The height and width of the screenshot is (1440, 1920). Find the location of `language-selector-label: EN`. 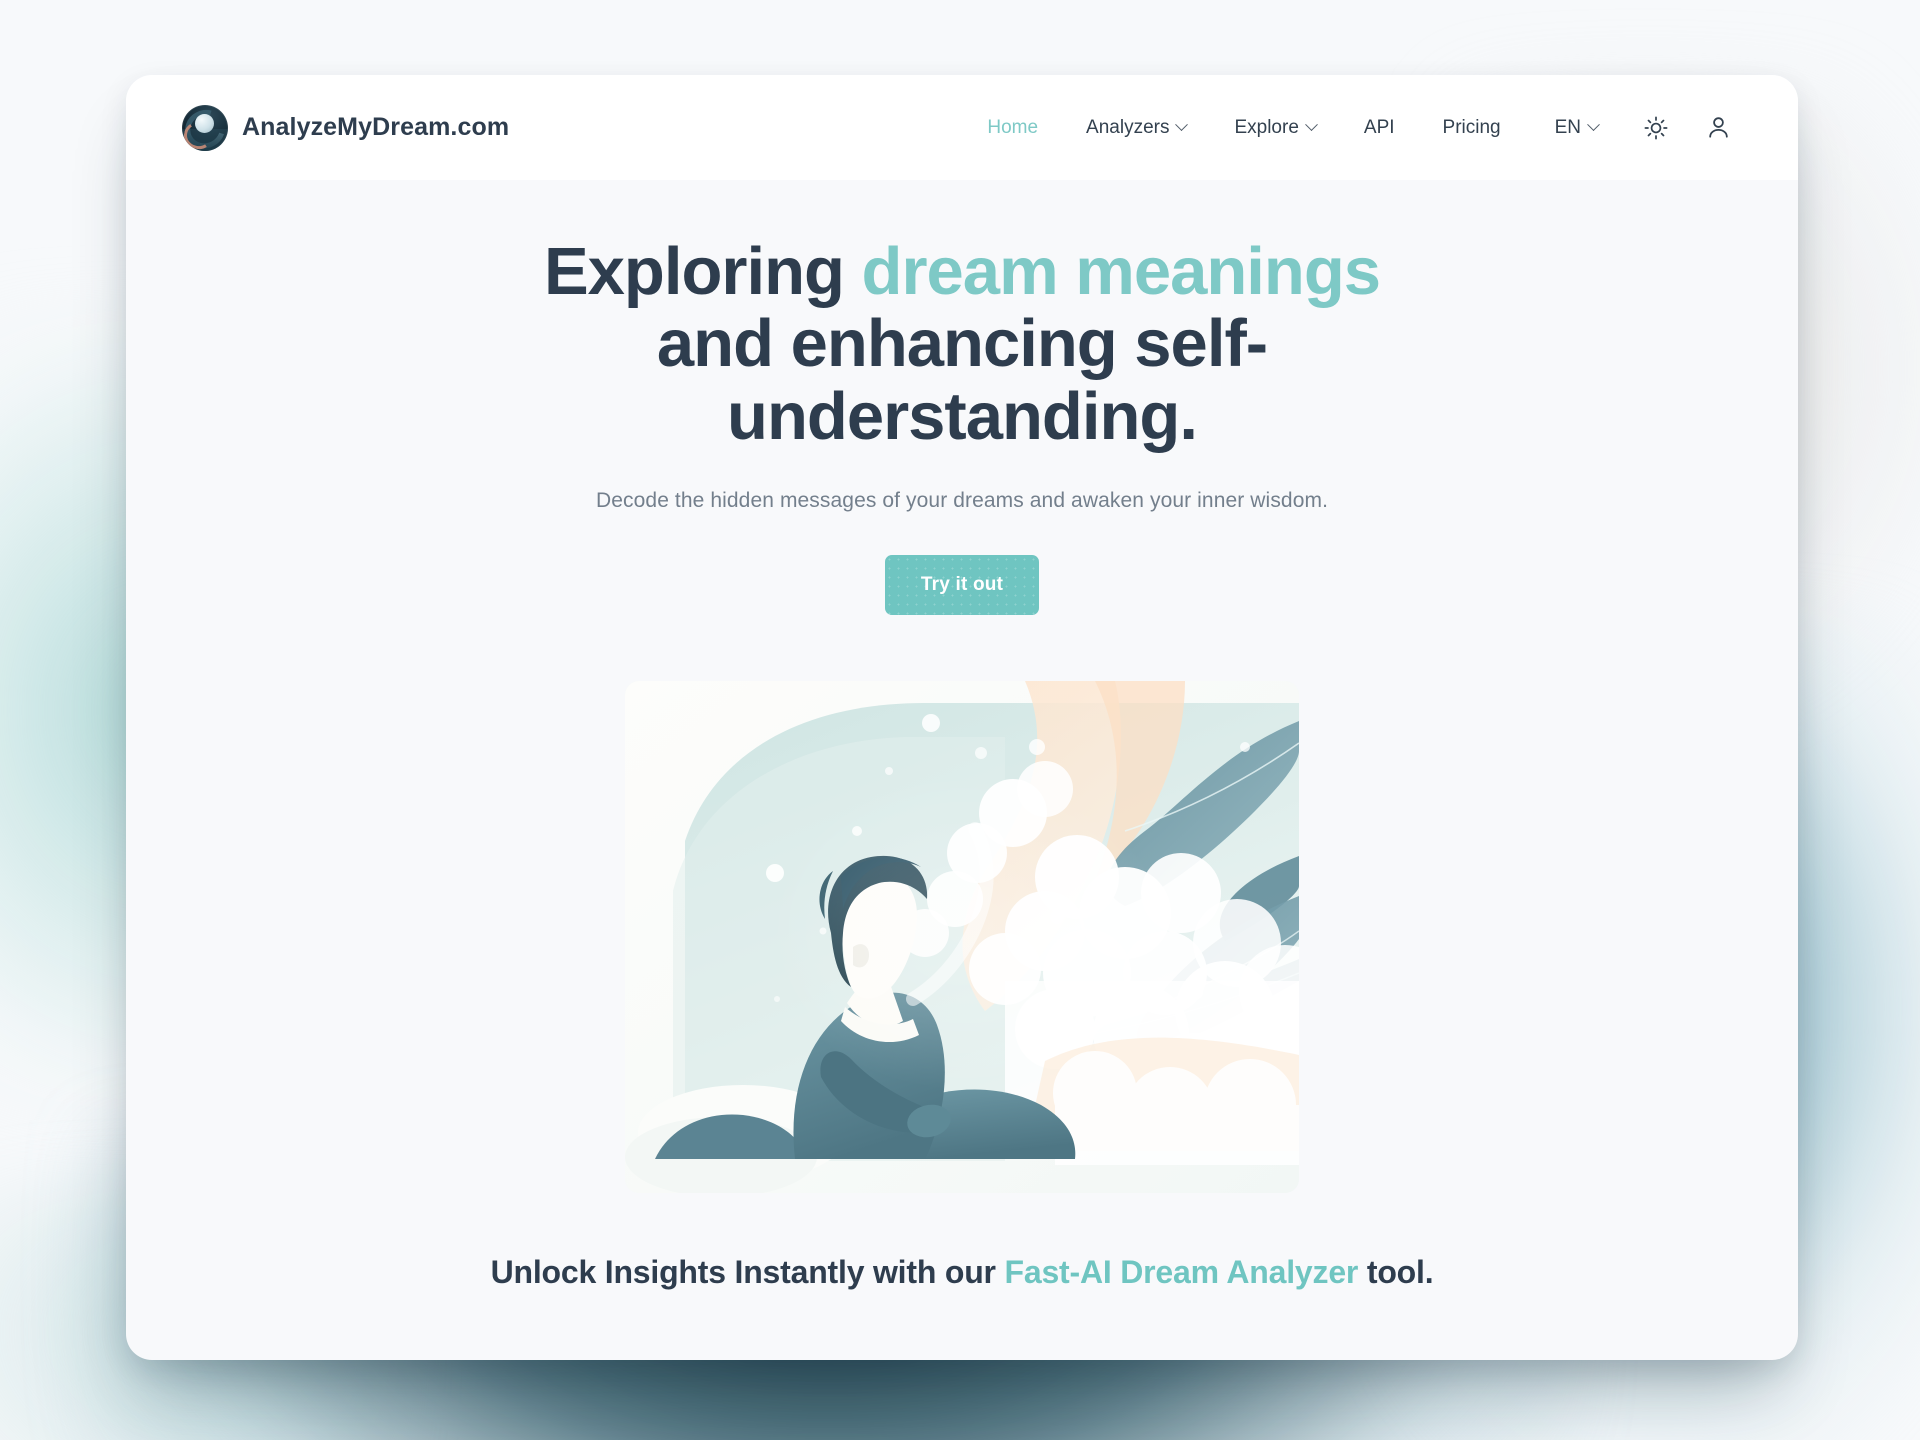

language-selector-label: EN is located at coordinates (1567, 127).